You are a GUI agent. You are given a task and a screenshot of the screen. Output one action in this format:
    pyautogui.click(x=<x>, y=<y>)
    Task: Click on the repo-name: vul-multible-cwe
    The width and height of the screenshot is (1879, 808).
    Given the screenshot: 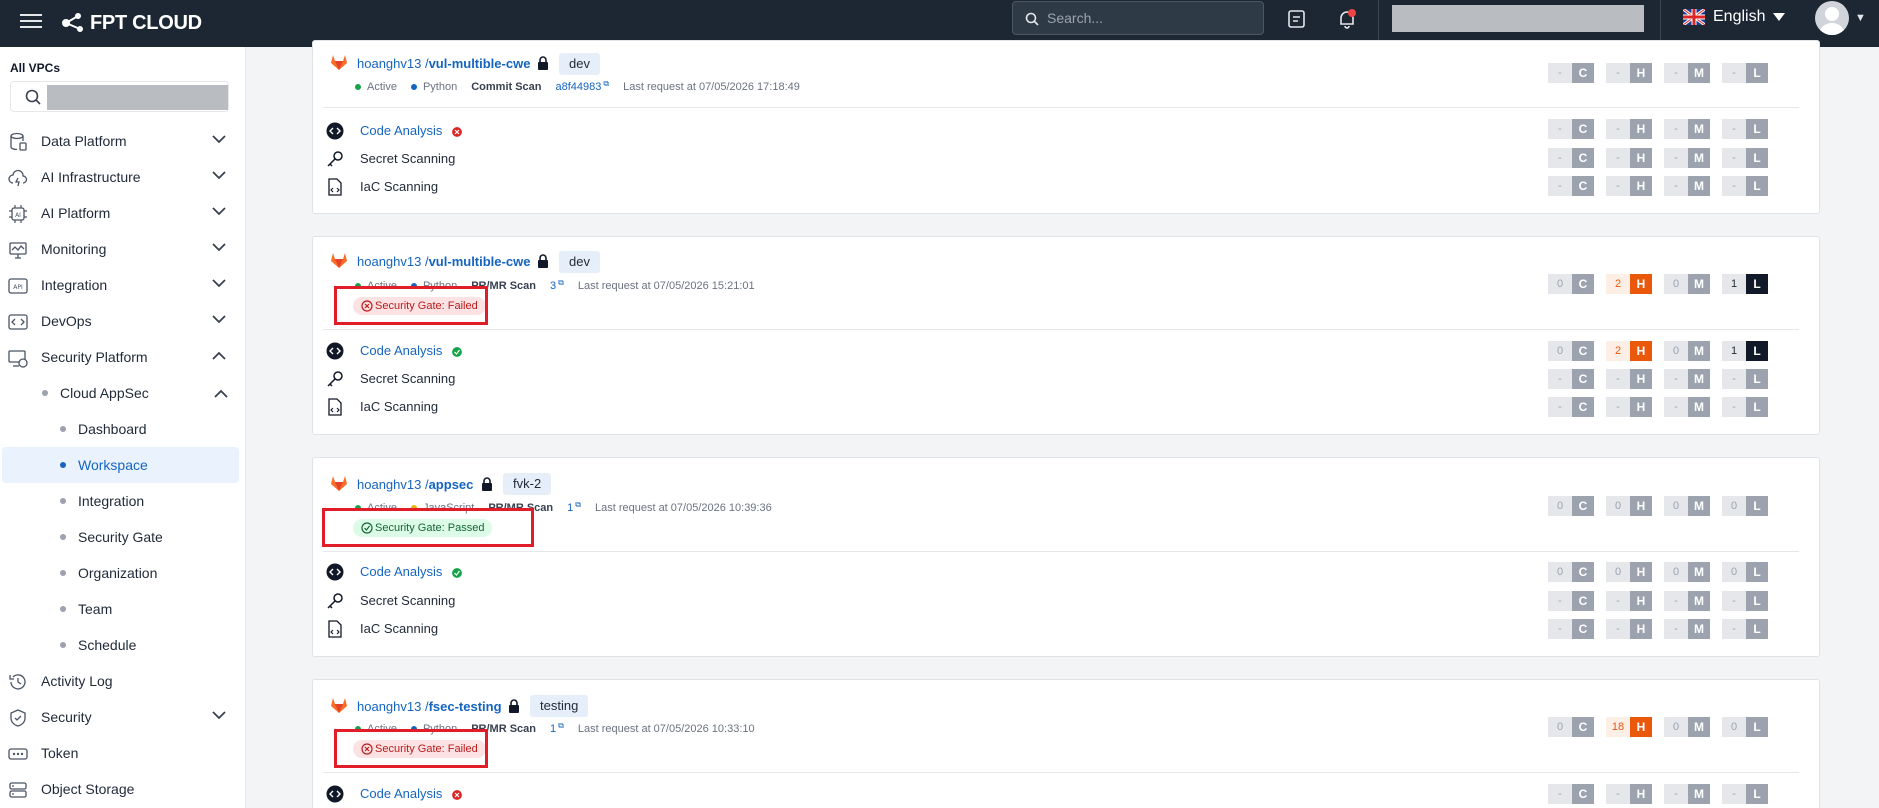 What is the action you would take?
    pyautogui.click(x=479, y=63)
    